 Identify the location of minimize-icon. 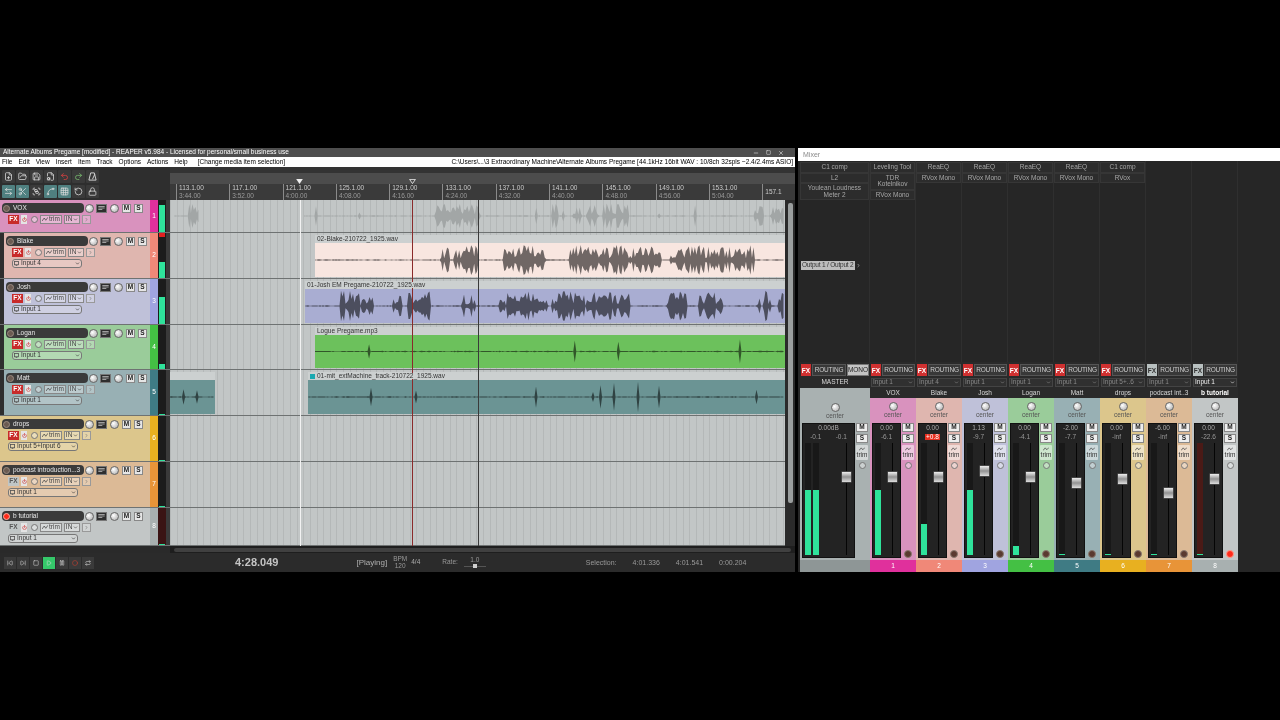
(756, 152).